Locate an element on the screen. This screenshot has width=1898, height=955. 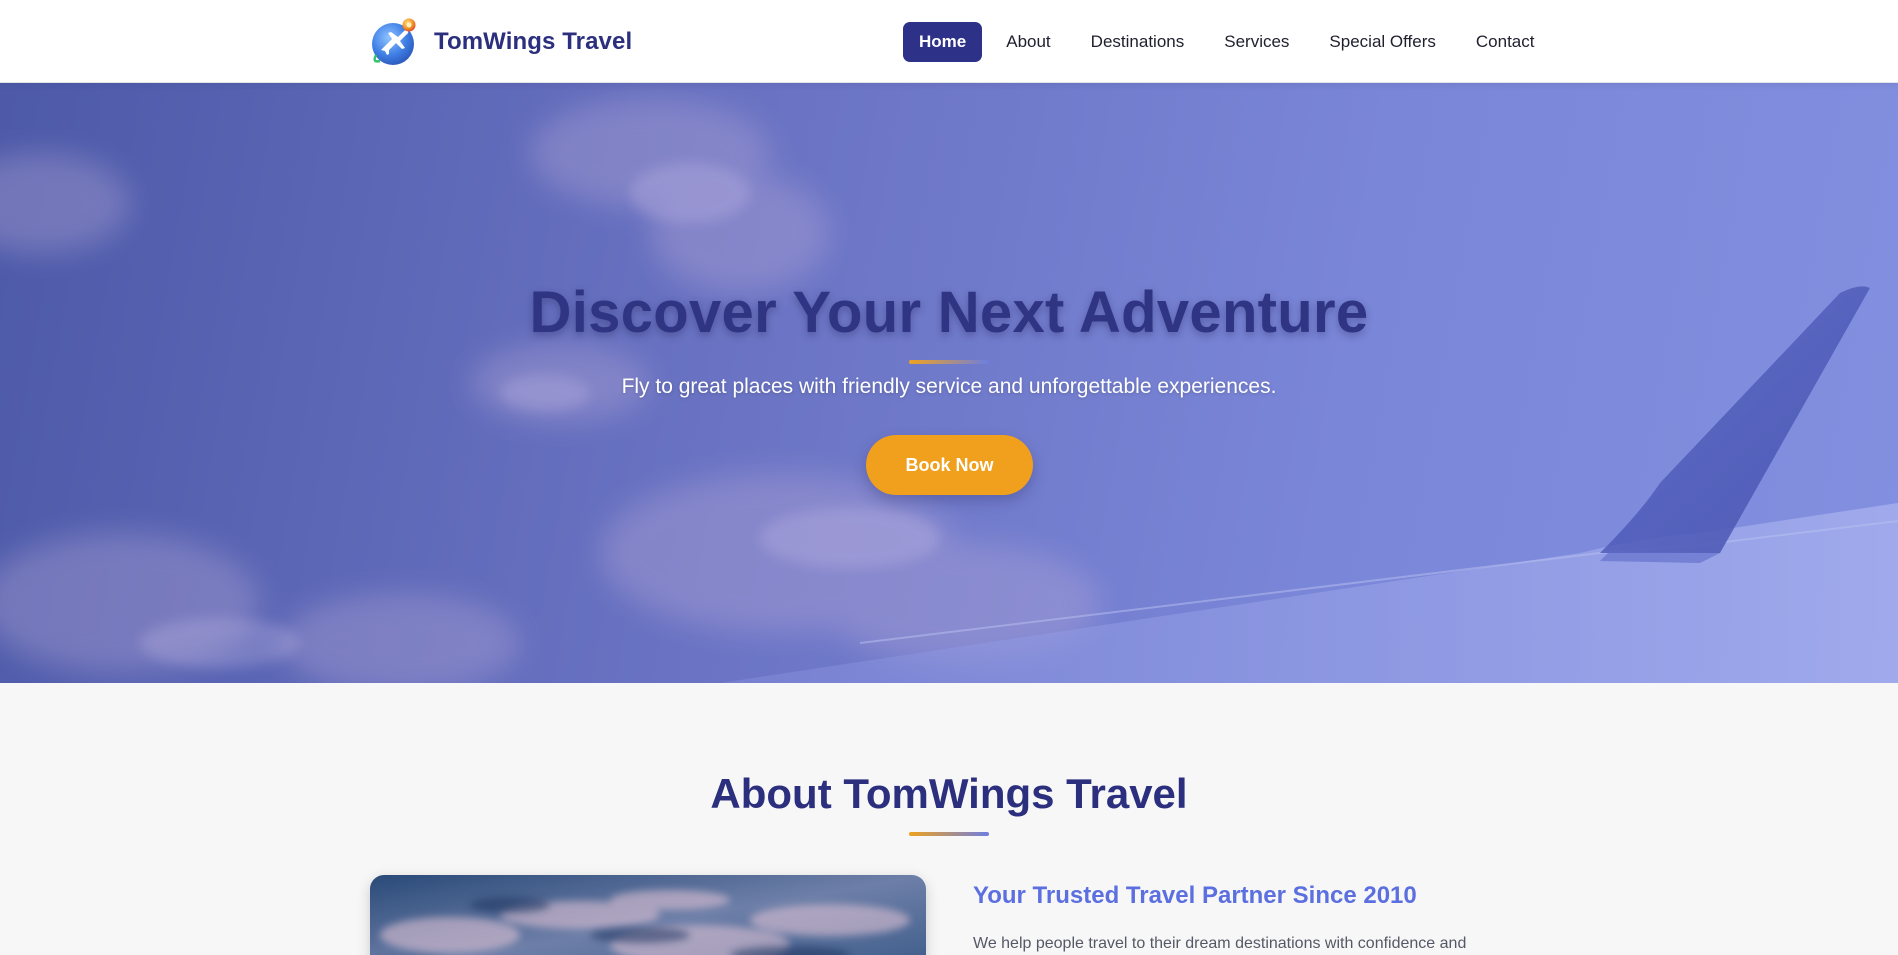
nav-item-contact: Contact is located at coordinates (1505, 42).